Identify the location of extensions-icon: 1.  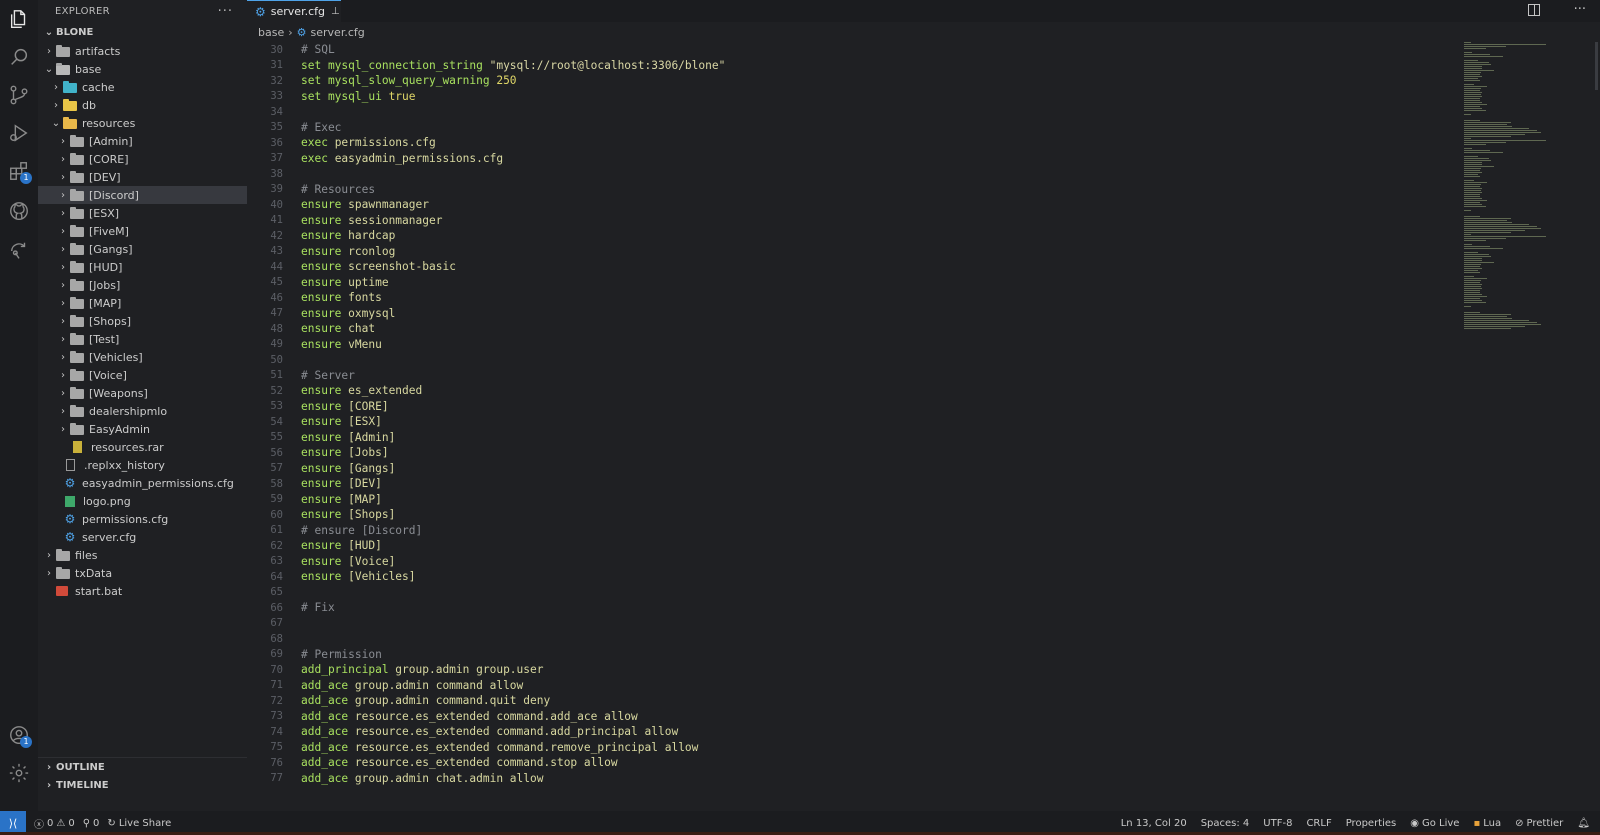
(19, 171).